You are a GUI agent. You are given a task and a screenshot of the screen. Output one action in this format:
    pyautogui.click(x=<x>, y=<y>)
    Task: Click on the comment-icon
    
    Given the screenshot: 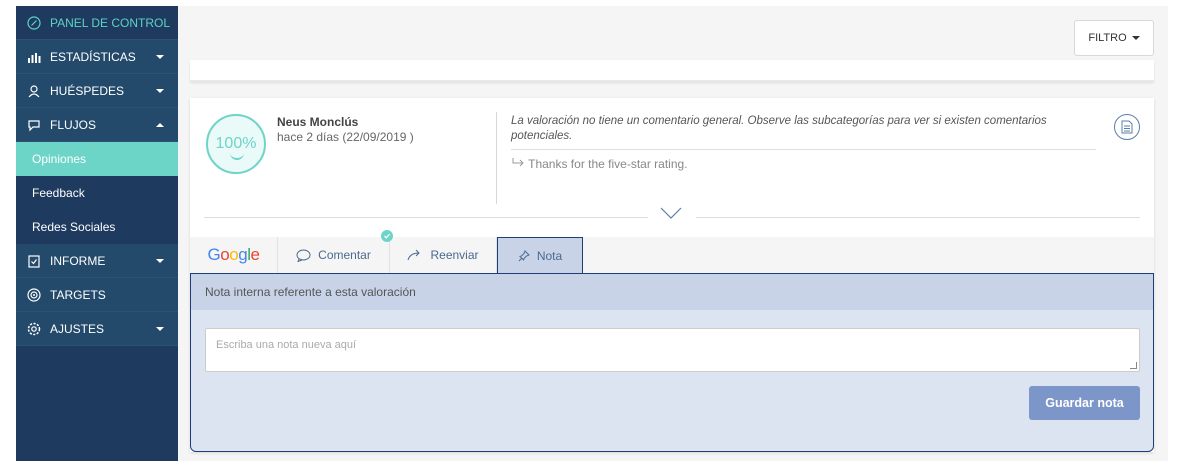 What is the action you would take?
    pyautogui.click(x=303, y=255)
    